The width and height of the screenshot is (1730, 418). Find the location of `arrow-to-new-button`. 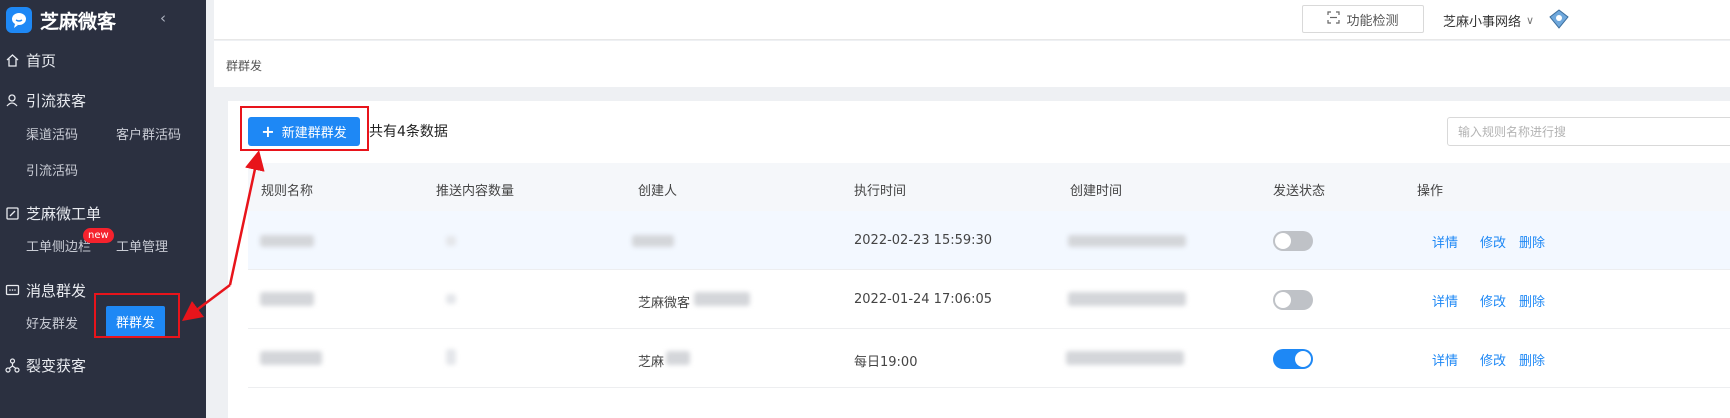

arrow-to-new-button is located at coordinates (246, 218).